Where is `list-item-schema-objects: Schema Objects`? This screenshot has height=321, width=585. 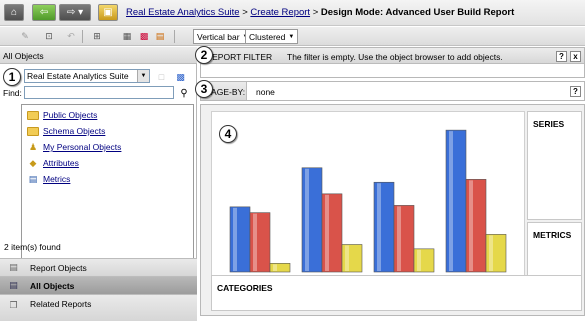
list-item-schema-objects: Schema Objects is located at coordinates (66, 131).